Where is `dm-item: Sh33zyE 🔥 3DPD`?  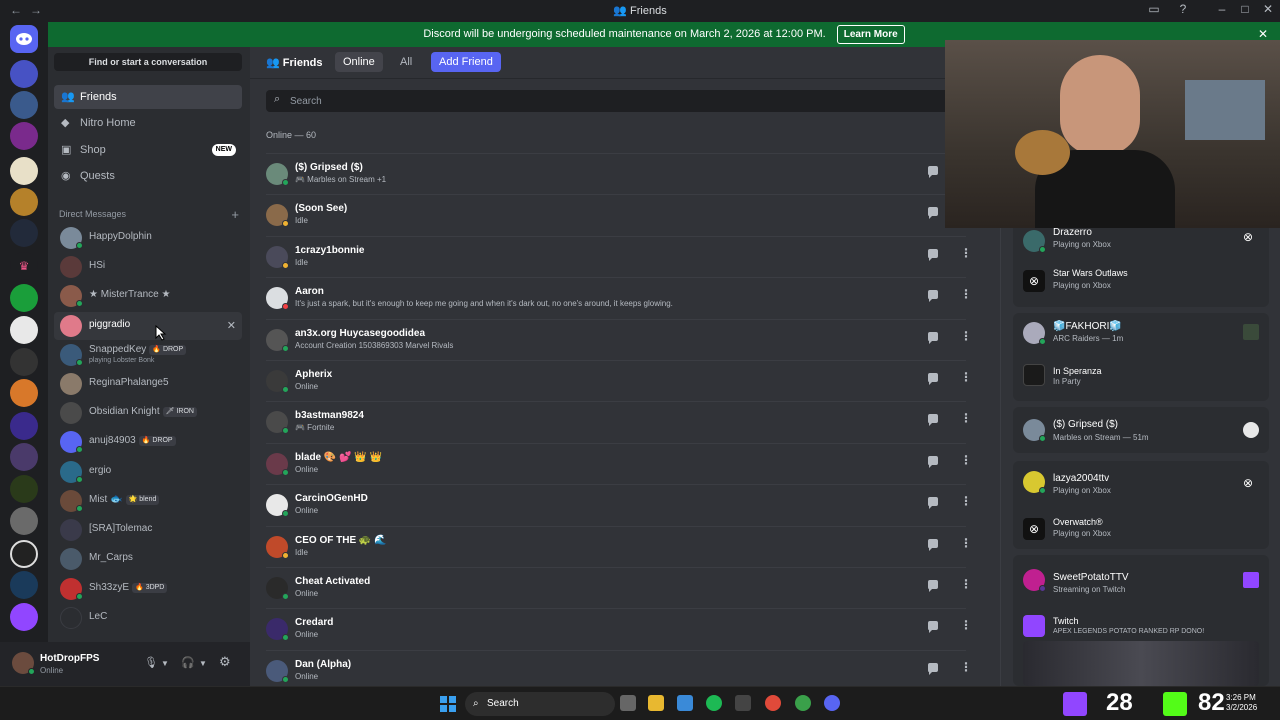
dm-item: Sh33zyE 🔥 3DPD is located at coordinates (148, 589).